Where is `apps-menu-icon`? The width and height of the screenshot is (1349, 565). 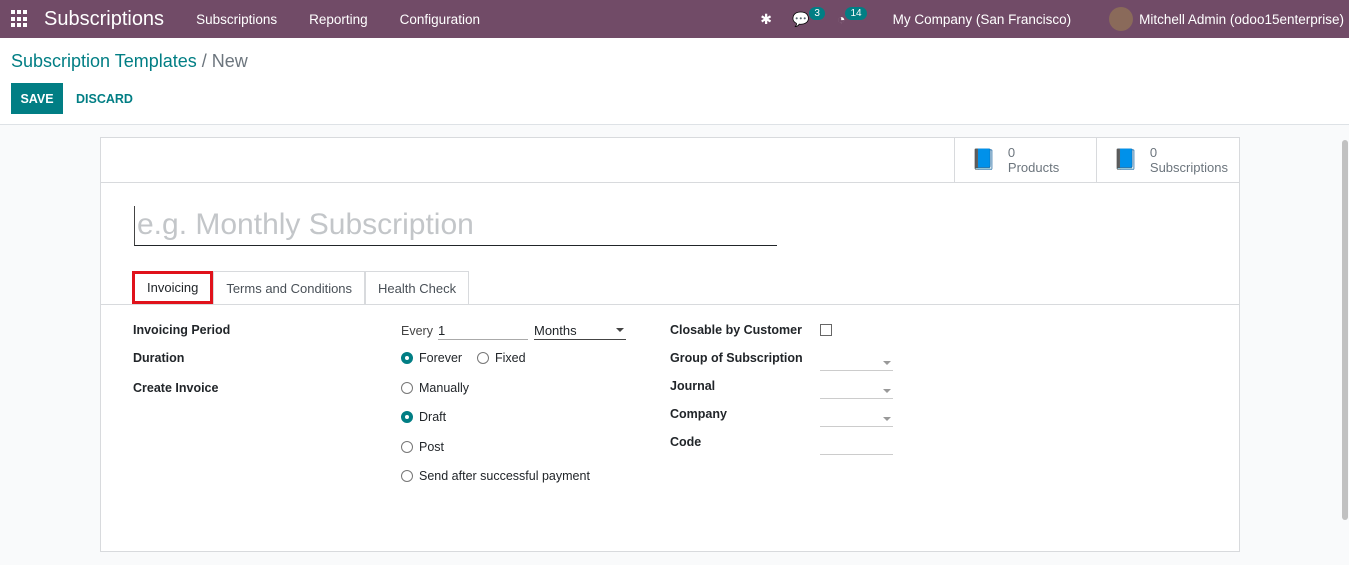 apps-menu-icon is located at coordinates (20, 19).